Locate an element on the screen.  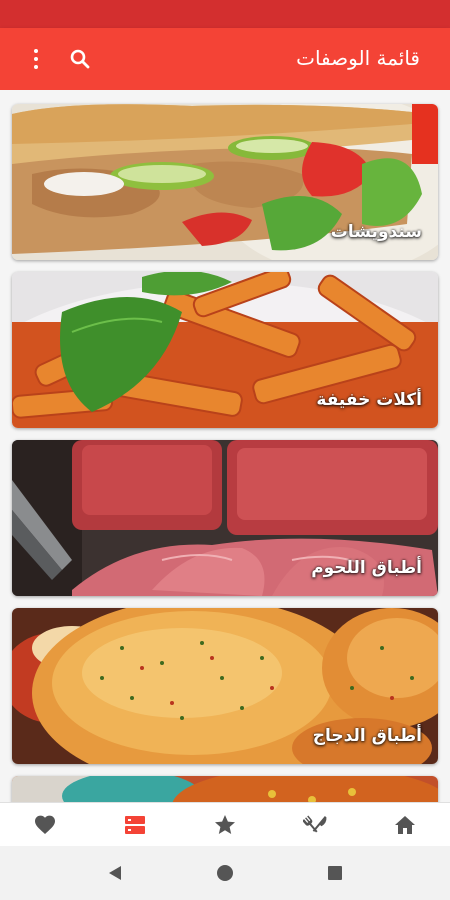
back-button is located at coordinates (115, 873).